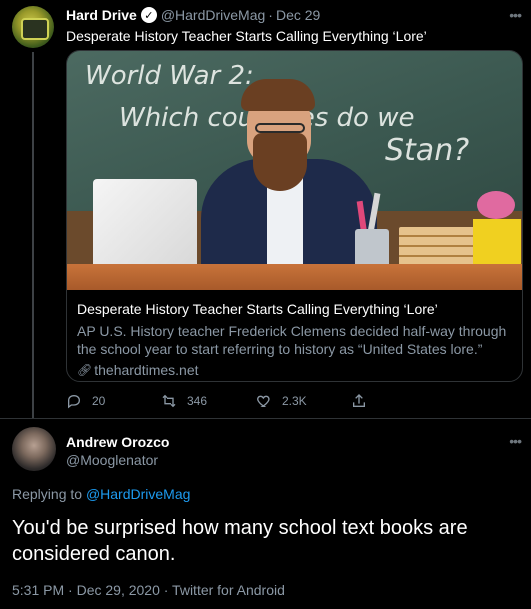 The height and width of the screenshot is (609, 531). I want to click on like-button: 2.3K, so click(303, 401).